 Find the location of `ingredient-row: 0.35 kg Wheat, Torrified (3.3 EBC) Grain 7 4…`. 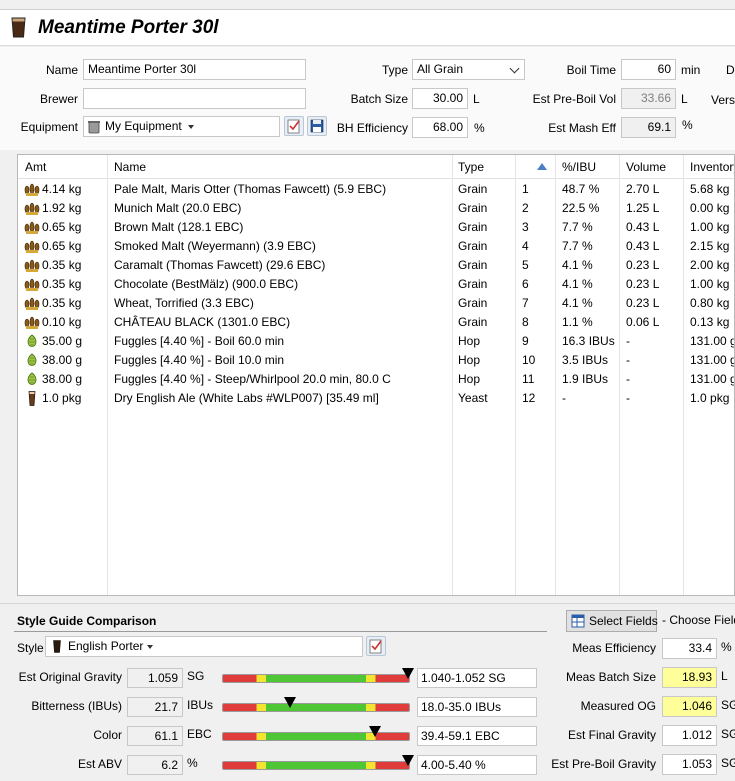

ingredient-row: 0.35 kg Wheat, Torrified (3.3 EBC) Grain 7 4… is located at coordinates (376, 303).